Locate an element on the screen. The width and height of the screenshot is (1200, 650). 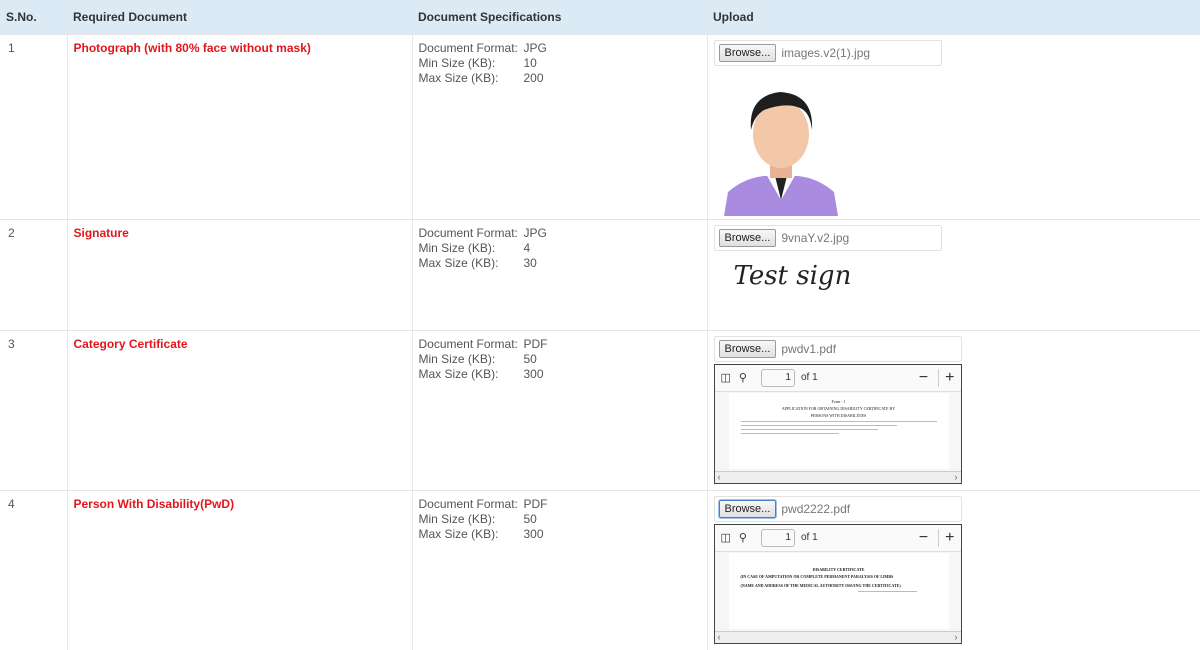
selected-file-name: pwd2222.pdf is located at coordinates (815, 509).